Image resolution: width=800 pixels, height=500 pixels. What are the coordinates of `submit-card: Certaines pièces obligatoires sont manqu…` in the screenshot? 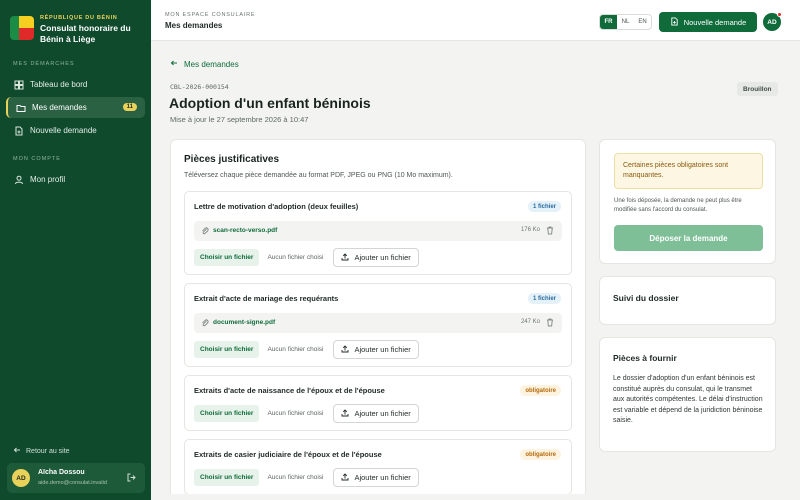 It's located at (687, 201).